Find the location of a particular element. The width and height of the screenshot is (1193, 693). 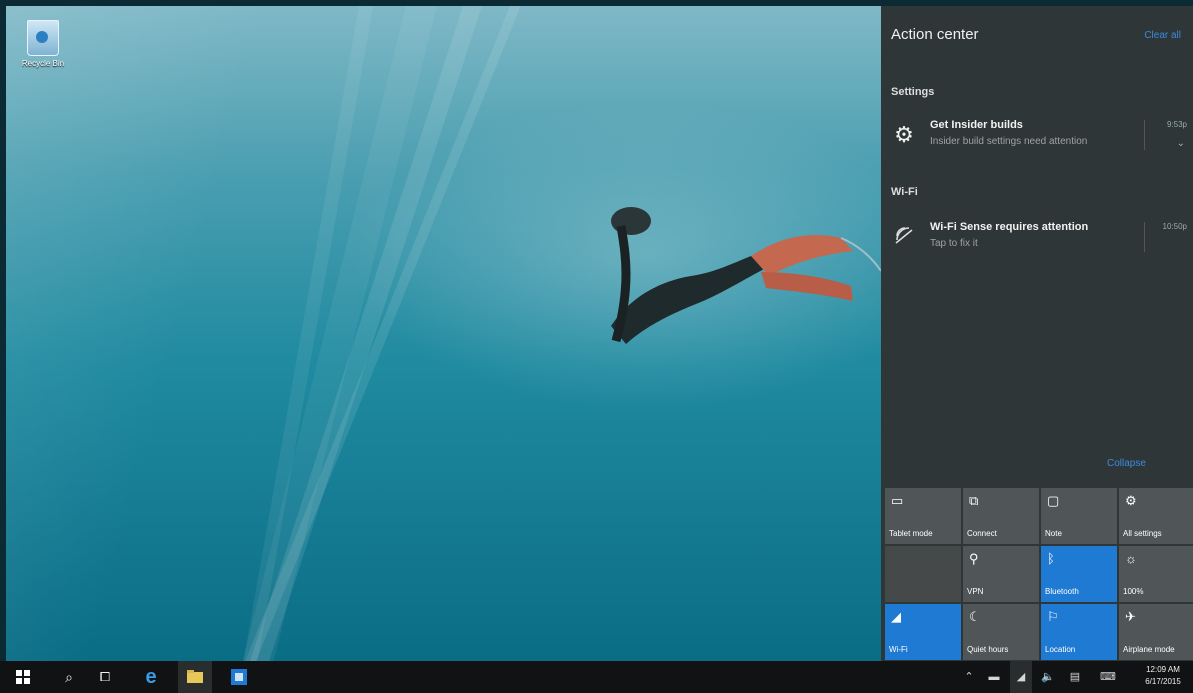

quick-action-label: Tablet mode is located at coordinates (911, 533).